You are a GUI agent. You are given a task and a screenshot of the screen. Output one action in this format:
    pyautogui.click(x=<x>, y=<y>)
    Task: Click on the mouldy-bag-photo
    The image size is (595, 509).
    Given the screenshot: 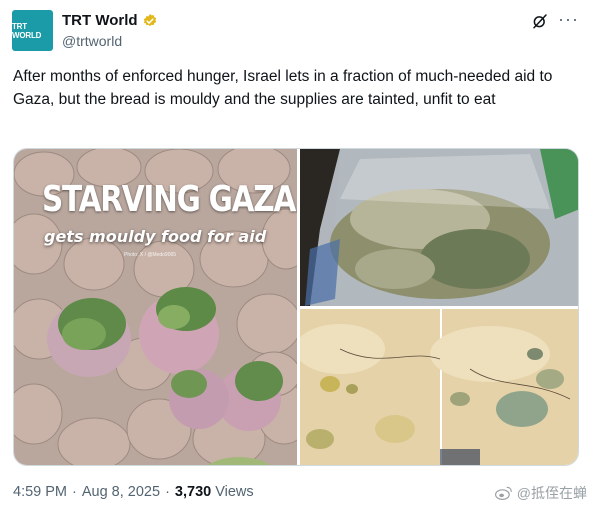 What is the action you would take?
    pyautogui.click(x=439, y=227)
    